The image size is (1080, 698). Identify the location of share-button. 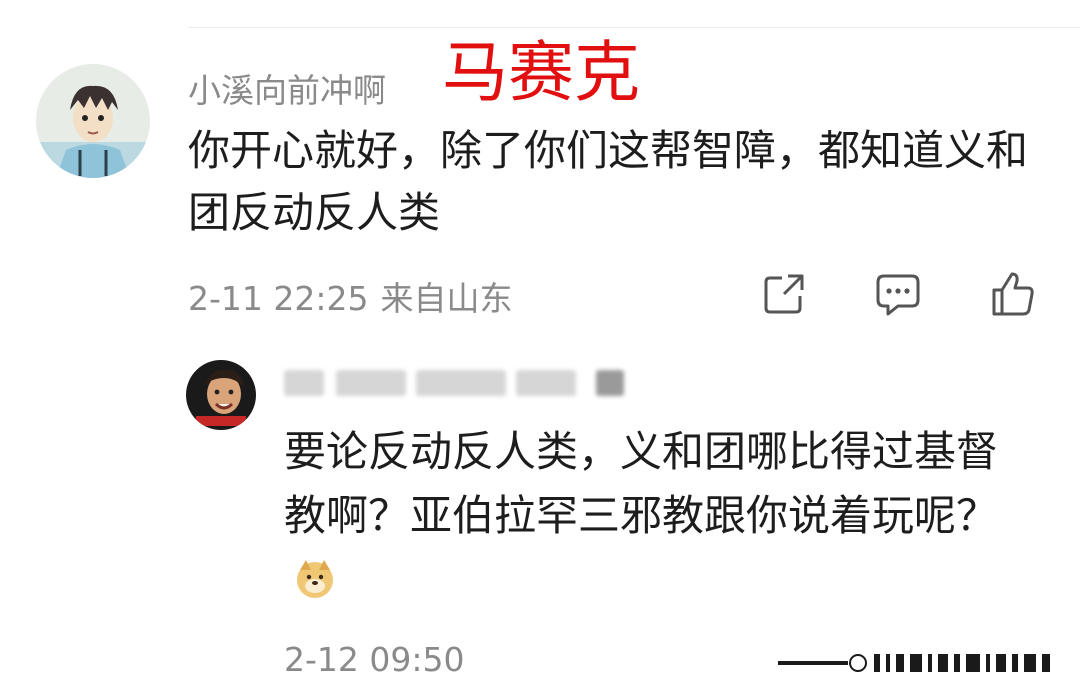
(784, 294).